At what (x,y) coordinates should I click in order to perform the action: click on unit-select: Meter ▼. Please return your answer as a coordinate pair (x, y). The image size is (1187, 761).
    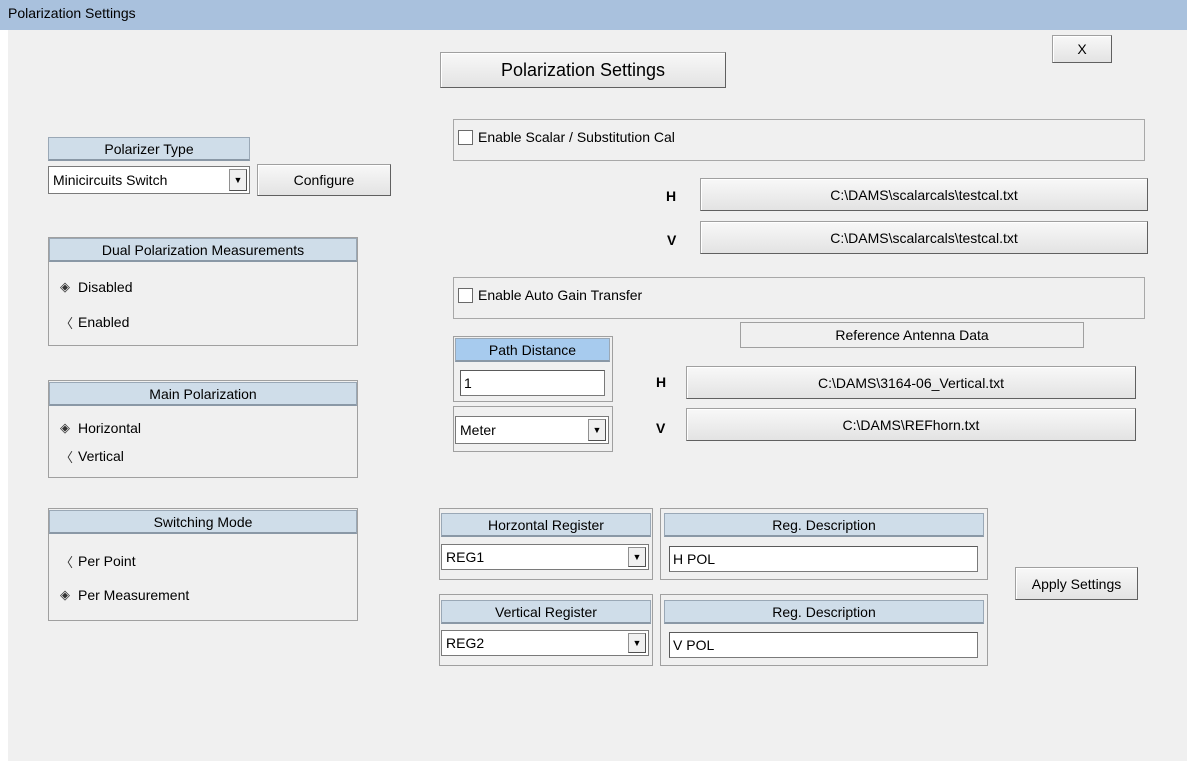
    Looking at the image, I should click on (532, 430).